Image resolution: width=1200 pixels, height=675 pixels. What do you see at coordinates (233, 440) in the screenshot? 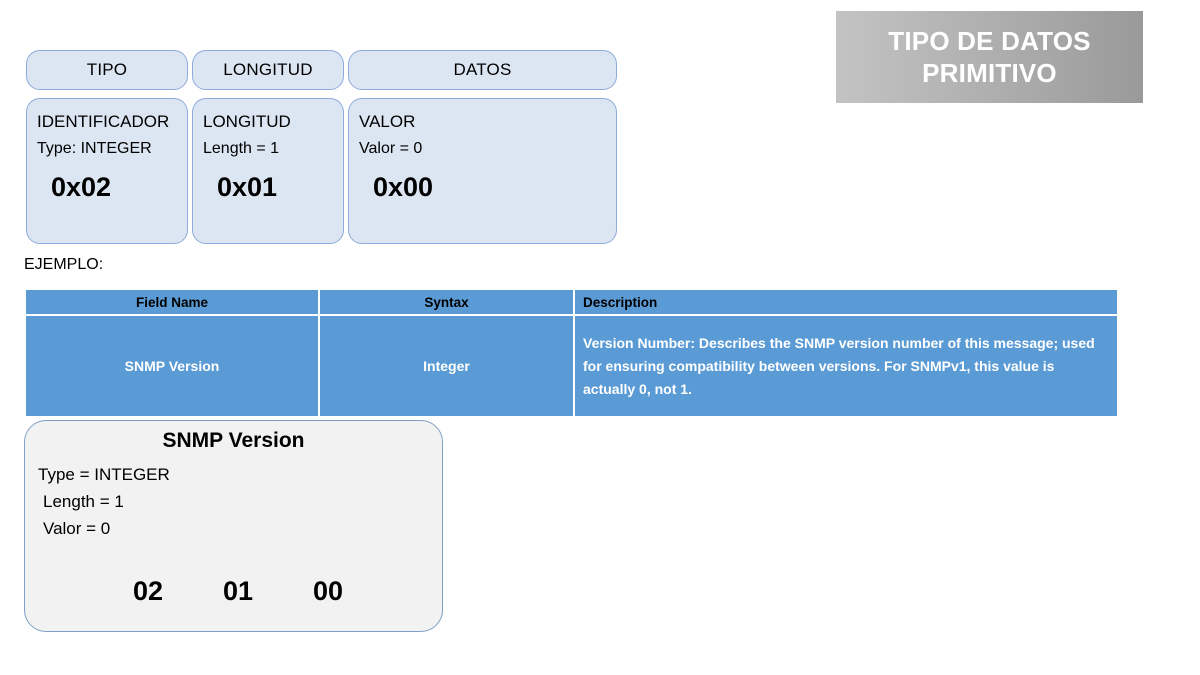
I see `example-box-title: SNMP Version` at bounding box center [233, 440].